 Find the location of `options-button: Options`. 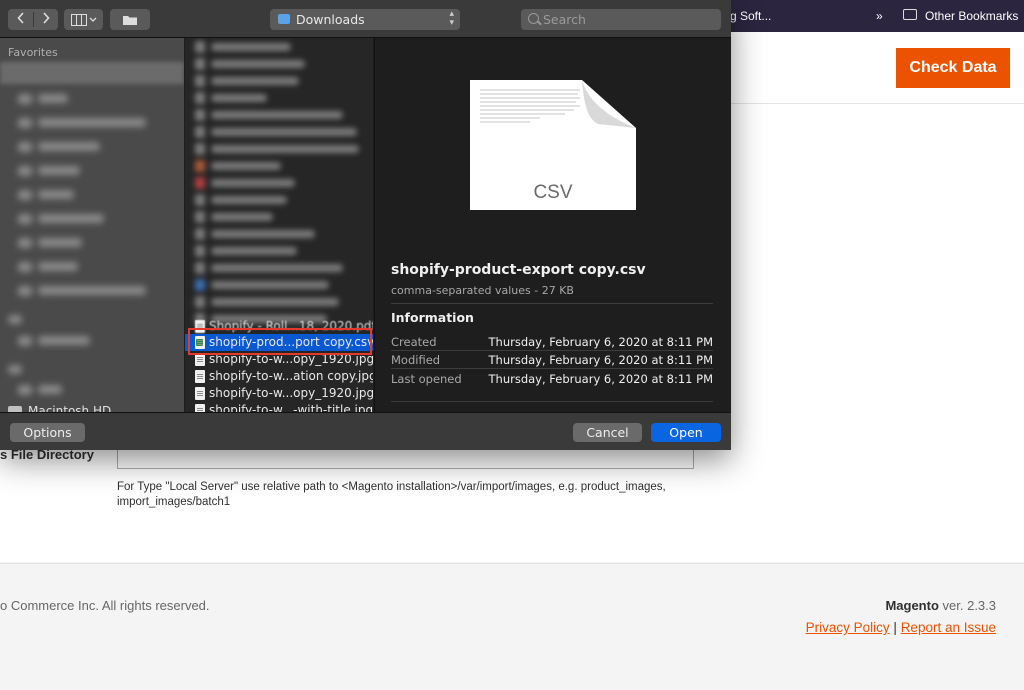

options-button: Options is located at coordinates (47, 432).